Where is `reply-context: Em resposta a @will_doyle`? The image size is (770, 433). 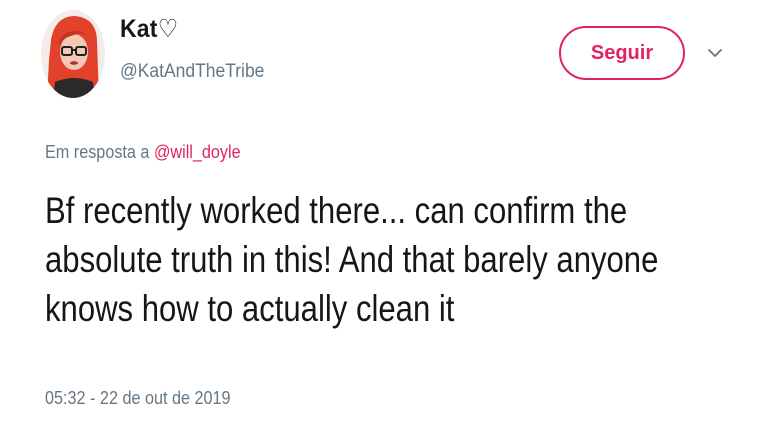
reply-context: Em resposta a @will_doyle is located at coordinates (143, 152).